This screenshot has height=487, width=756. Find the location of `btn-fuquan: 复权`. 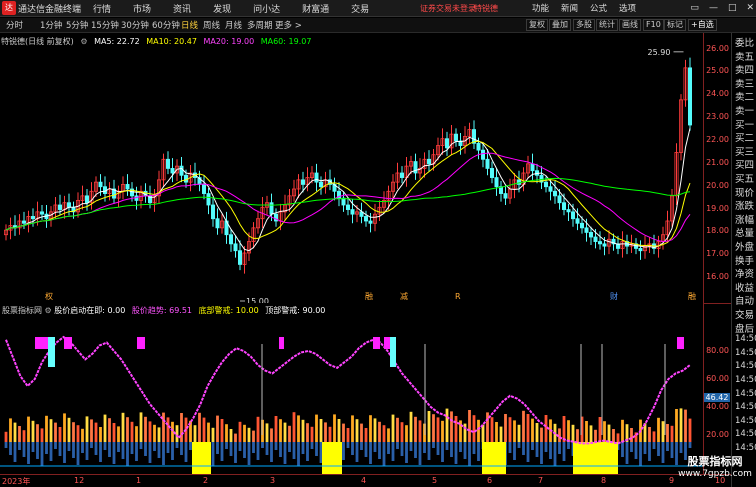

btn-fuquan: 复权 is located at coordinates (537, 25).